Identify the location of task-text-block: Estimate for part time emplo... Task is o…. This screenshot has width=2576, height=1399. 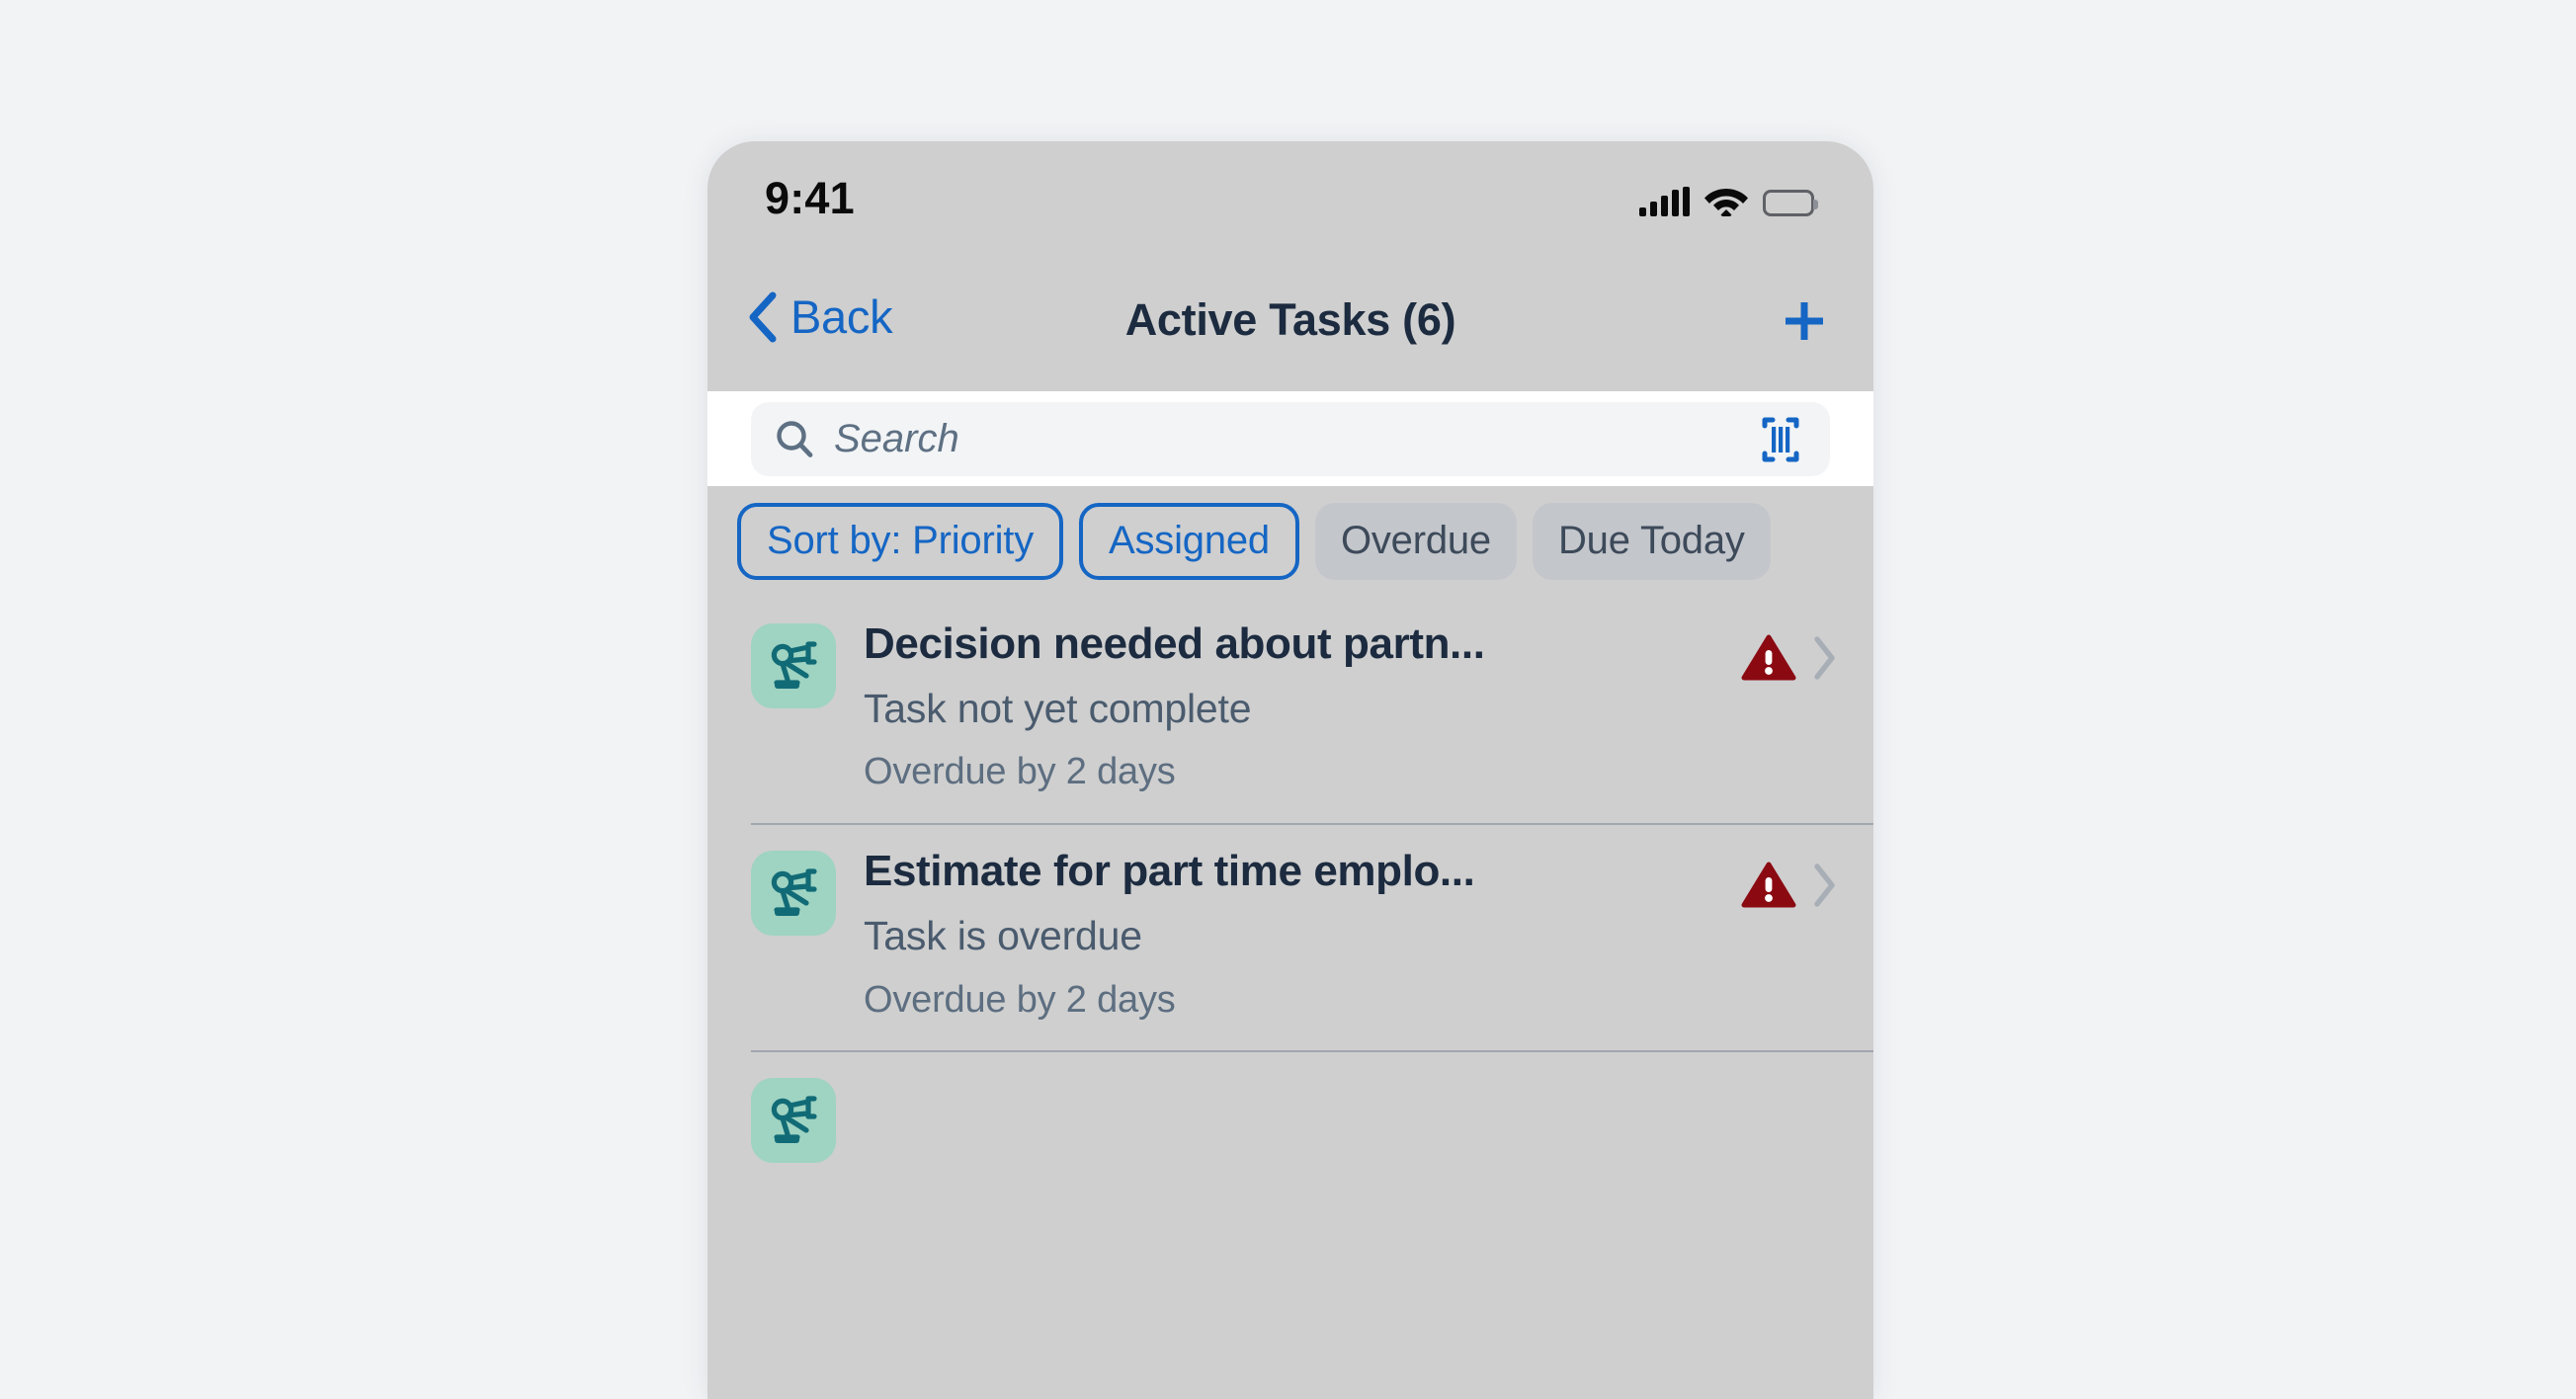
(1302, 934).